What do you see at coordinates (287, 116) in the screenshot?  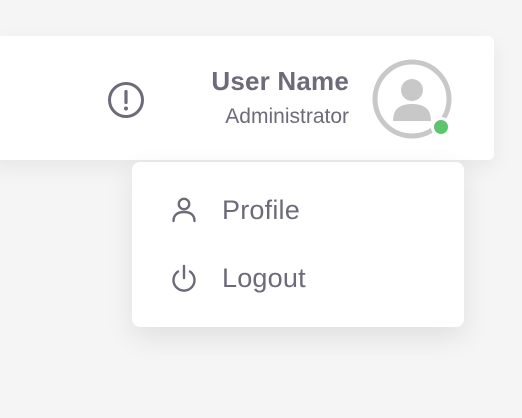 I see `user-role: Administrator` at bounding box center [287, 116].